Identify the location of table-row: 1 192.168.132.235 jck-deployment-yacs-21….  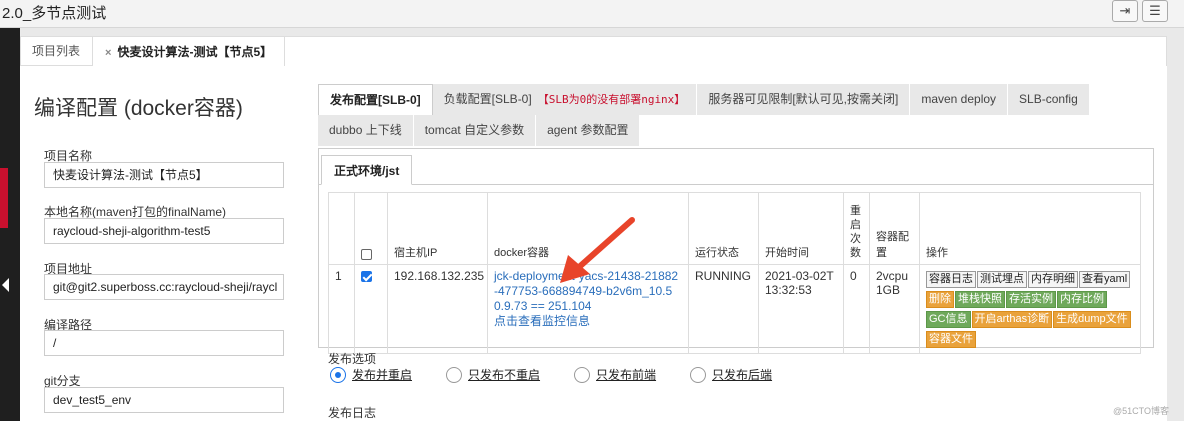
(734, 309).